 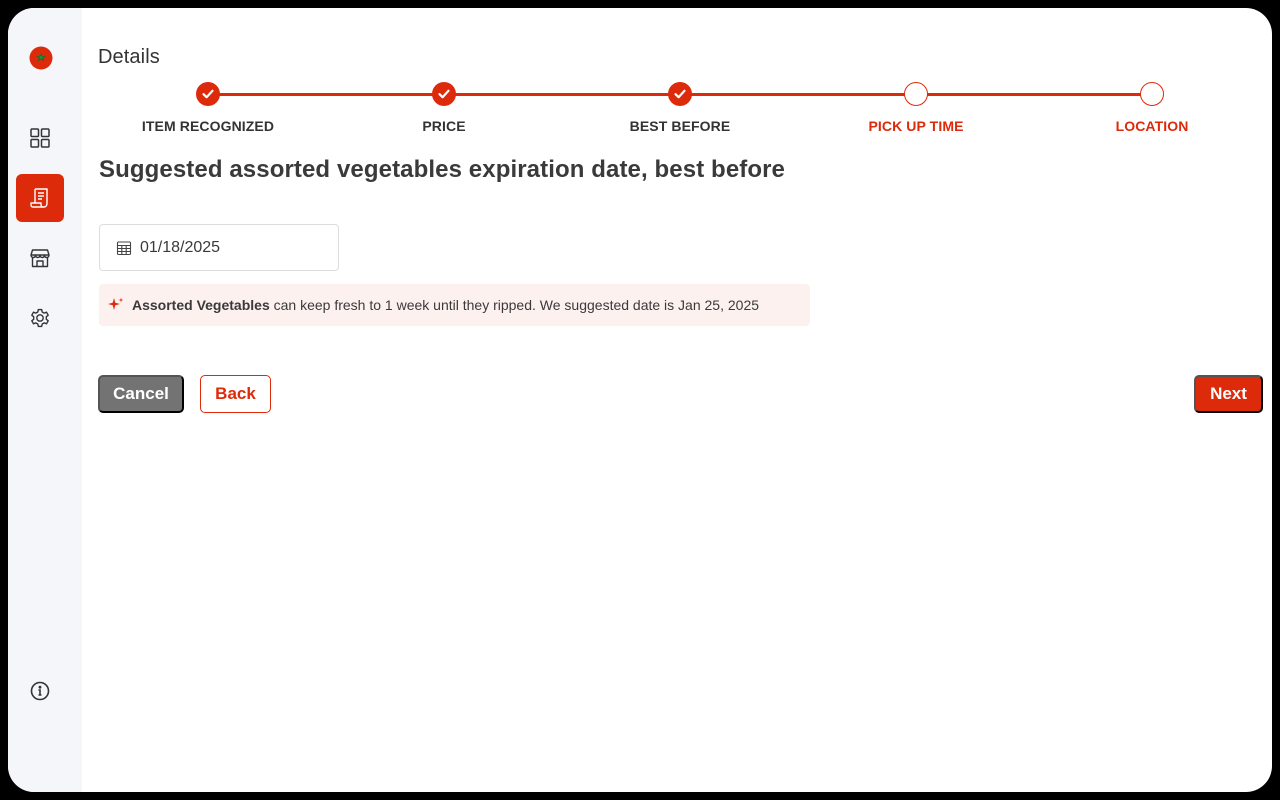 I want to click on best-before-date-input: 01/18/2025, so click(x=219, y=247).